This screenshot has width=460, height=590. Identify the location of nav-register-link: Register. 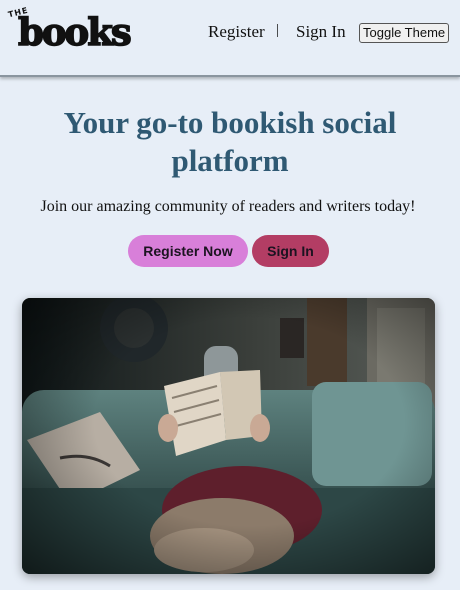
(236, 32).